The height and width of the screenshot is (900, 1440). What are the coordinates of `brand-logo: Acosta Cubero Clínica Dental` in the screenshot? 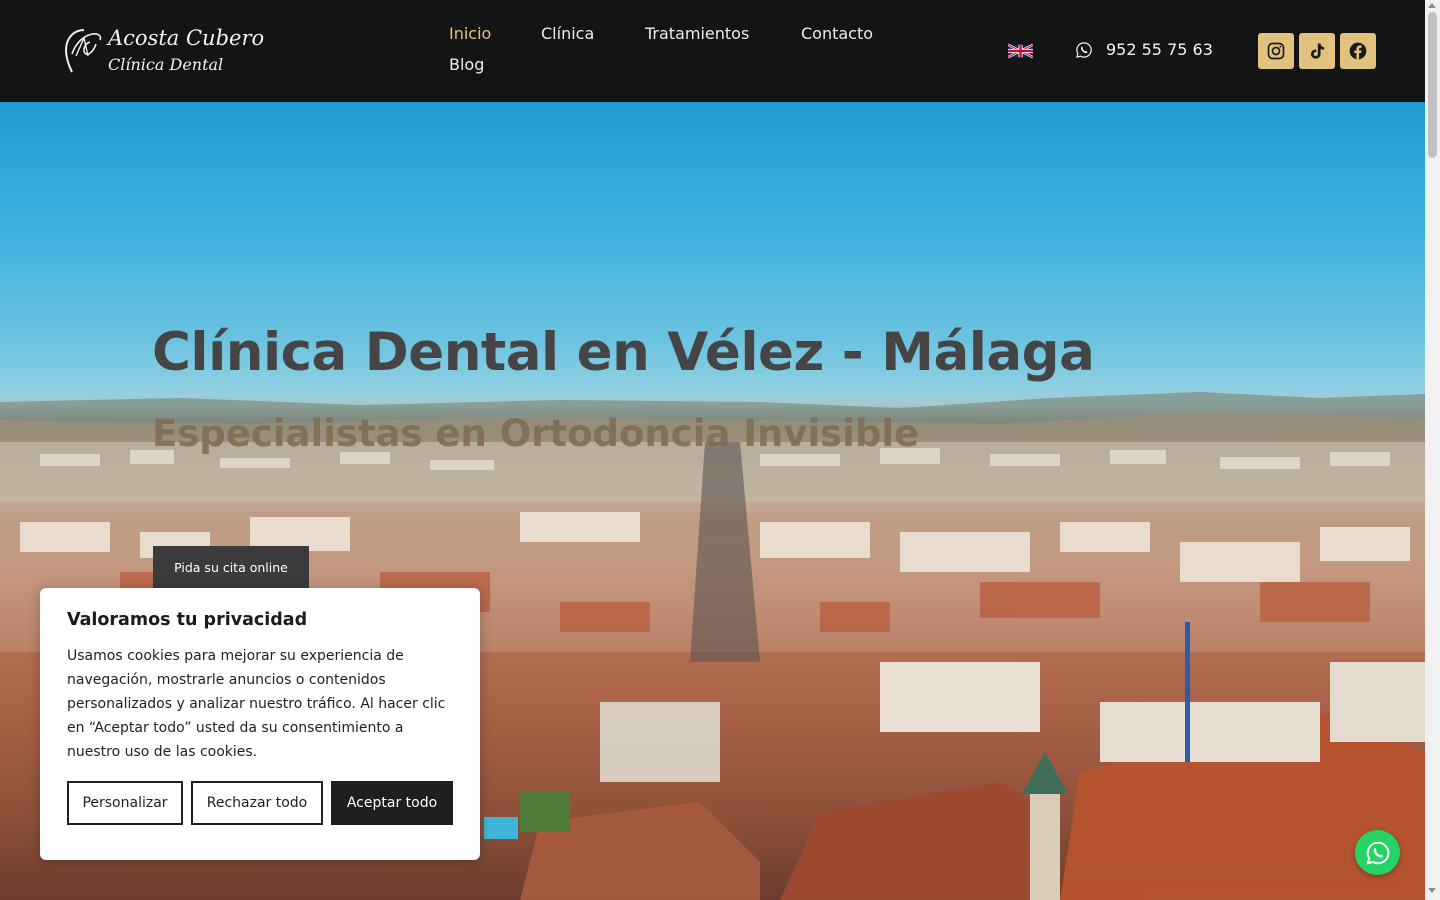 It's located at (163, 51).